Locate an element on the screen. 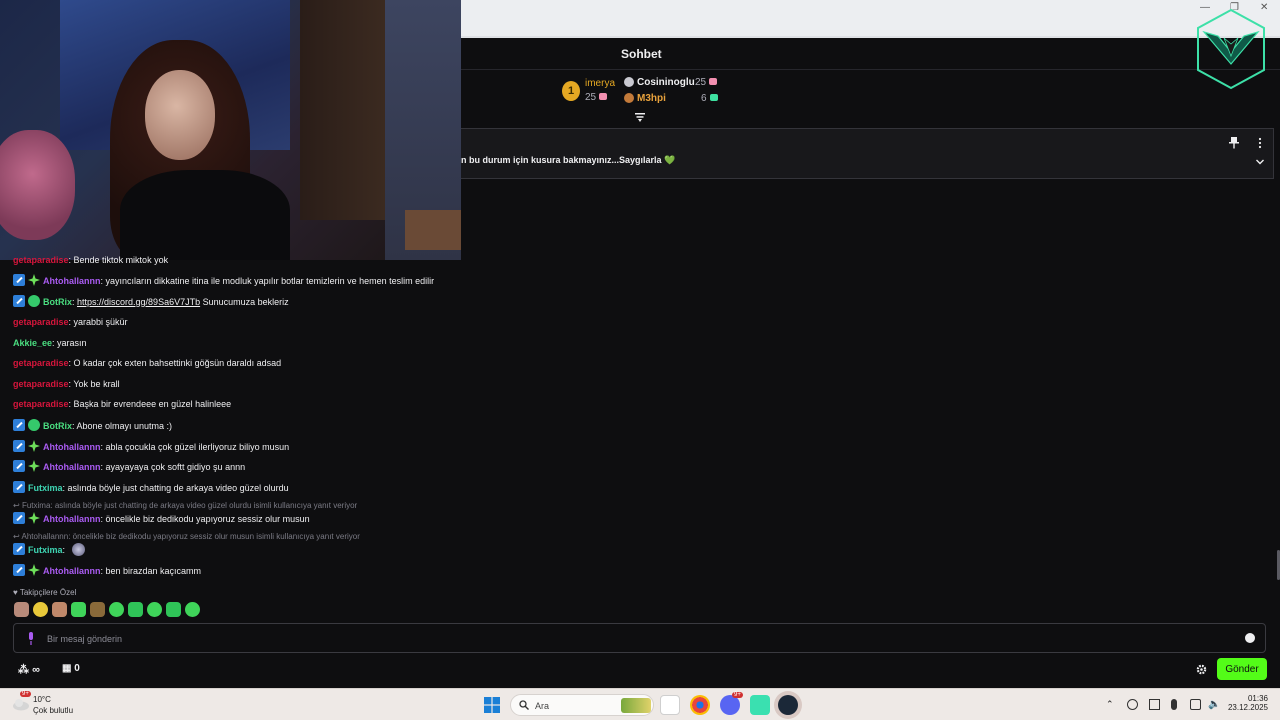 Image resolution: width=1280 pixels, height=720 pixels. volume-icon: 🔈 is located at coordinates (1214, 704).